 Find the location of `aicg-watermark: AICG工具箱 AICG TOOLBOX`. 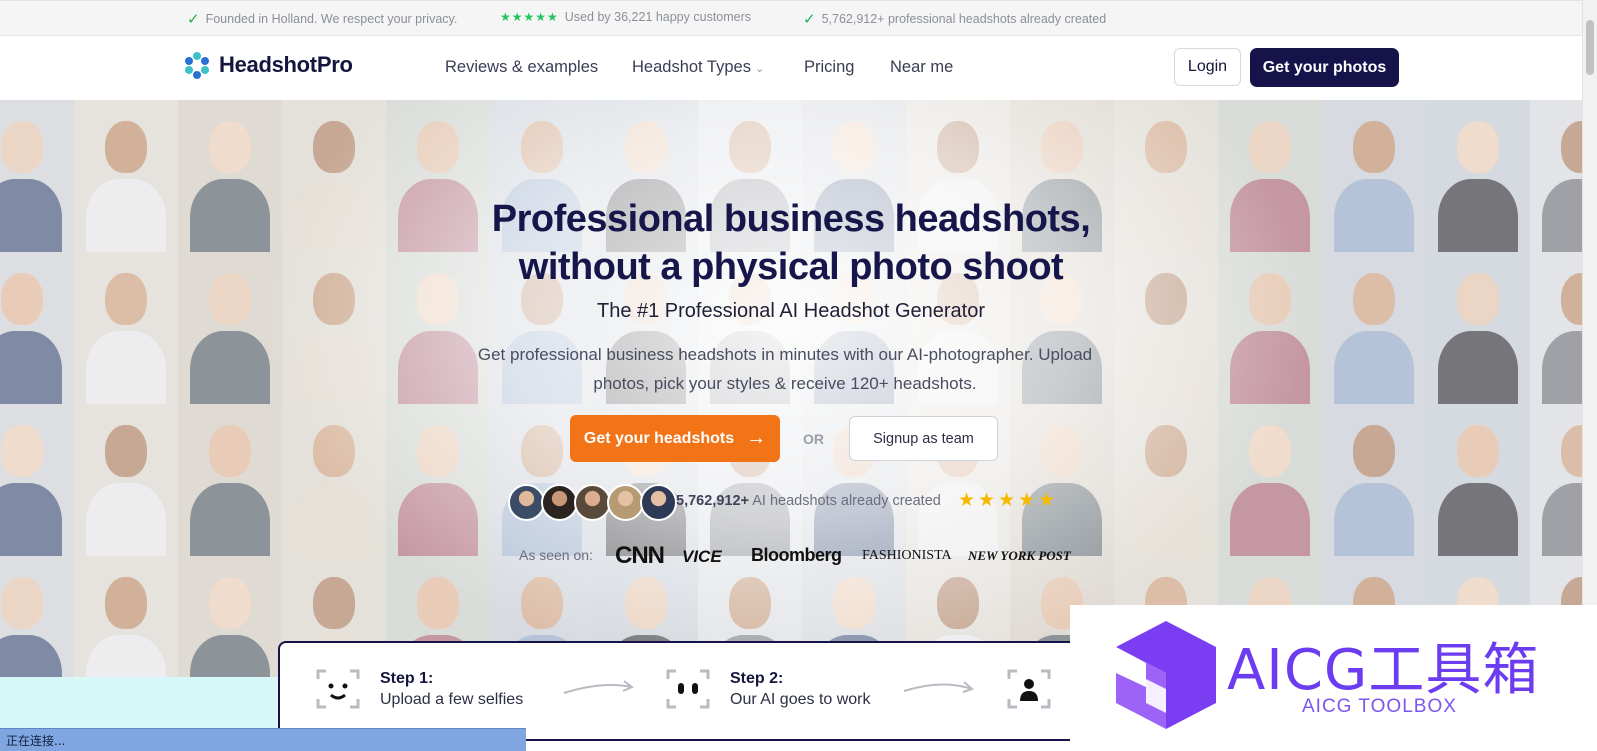

aicg-watermark: AICG工具箱 AICG TOOLBOX is located at coordinates (1333, 678).